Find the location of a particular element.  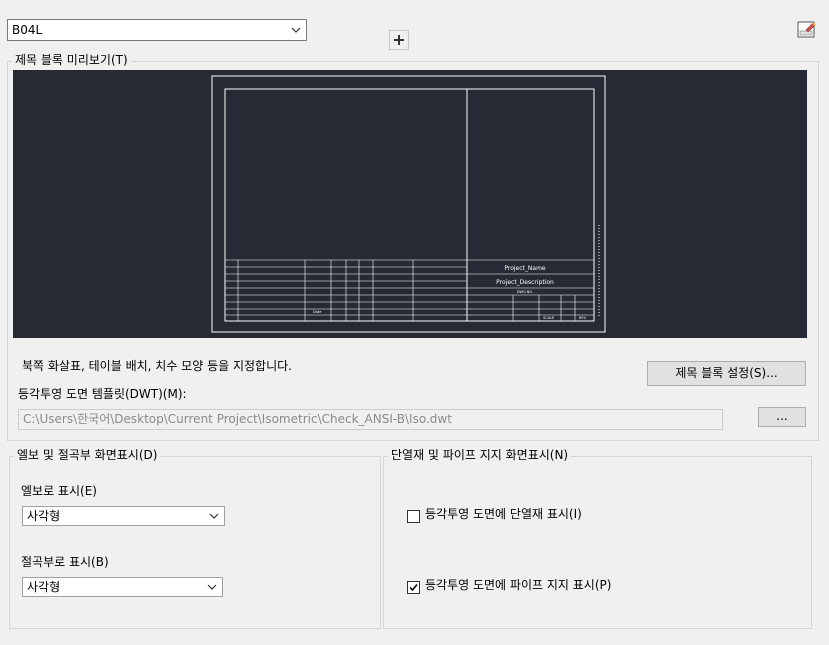

insulation-checkbox-label: 등각투영 도면에 단열재 표시(I) is located at coordinates (503, 514).